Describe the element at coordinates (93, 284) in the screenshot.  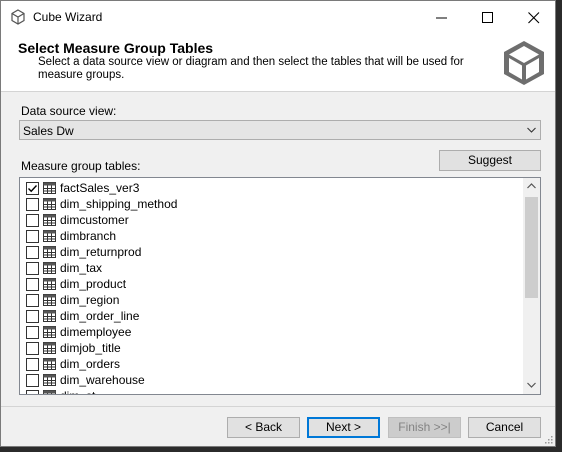
I see `table-name: dim_product` at that location.